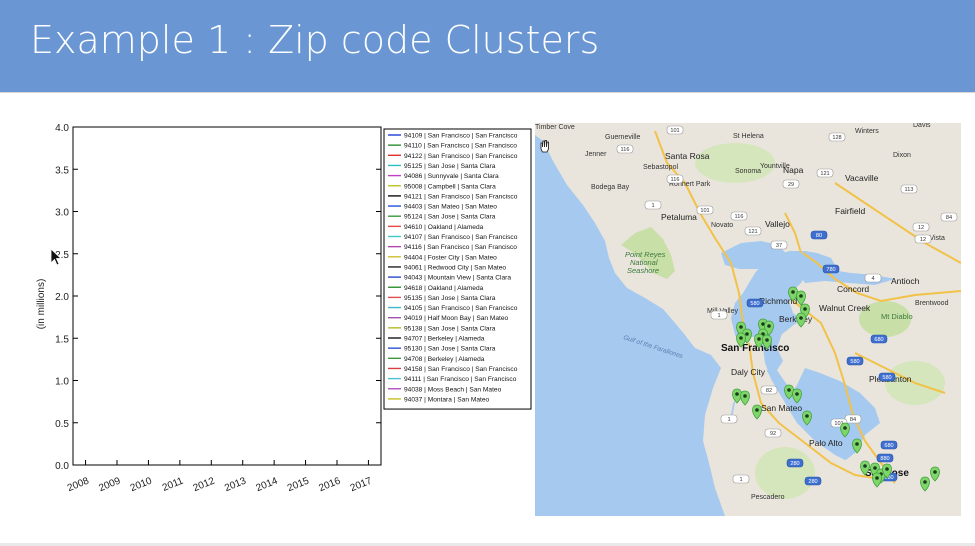 This screenshot has height=546, width=975. Describe the element at coordinates (450, 257) in the screenshot. I see `legend-entry: 94404 | Foster City | San Mateo` at that location.